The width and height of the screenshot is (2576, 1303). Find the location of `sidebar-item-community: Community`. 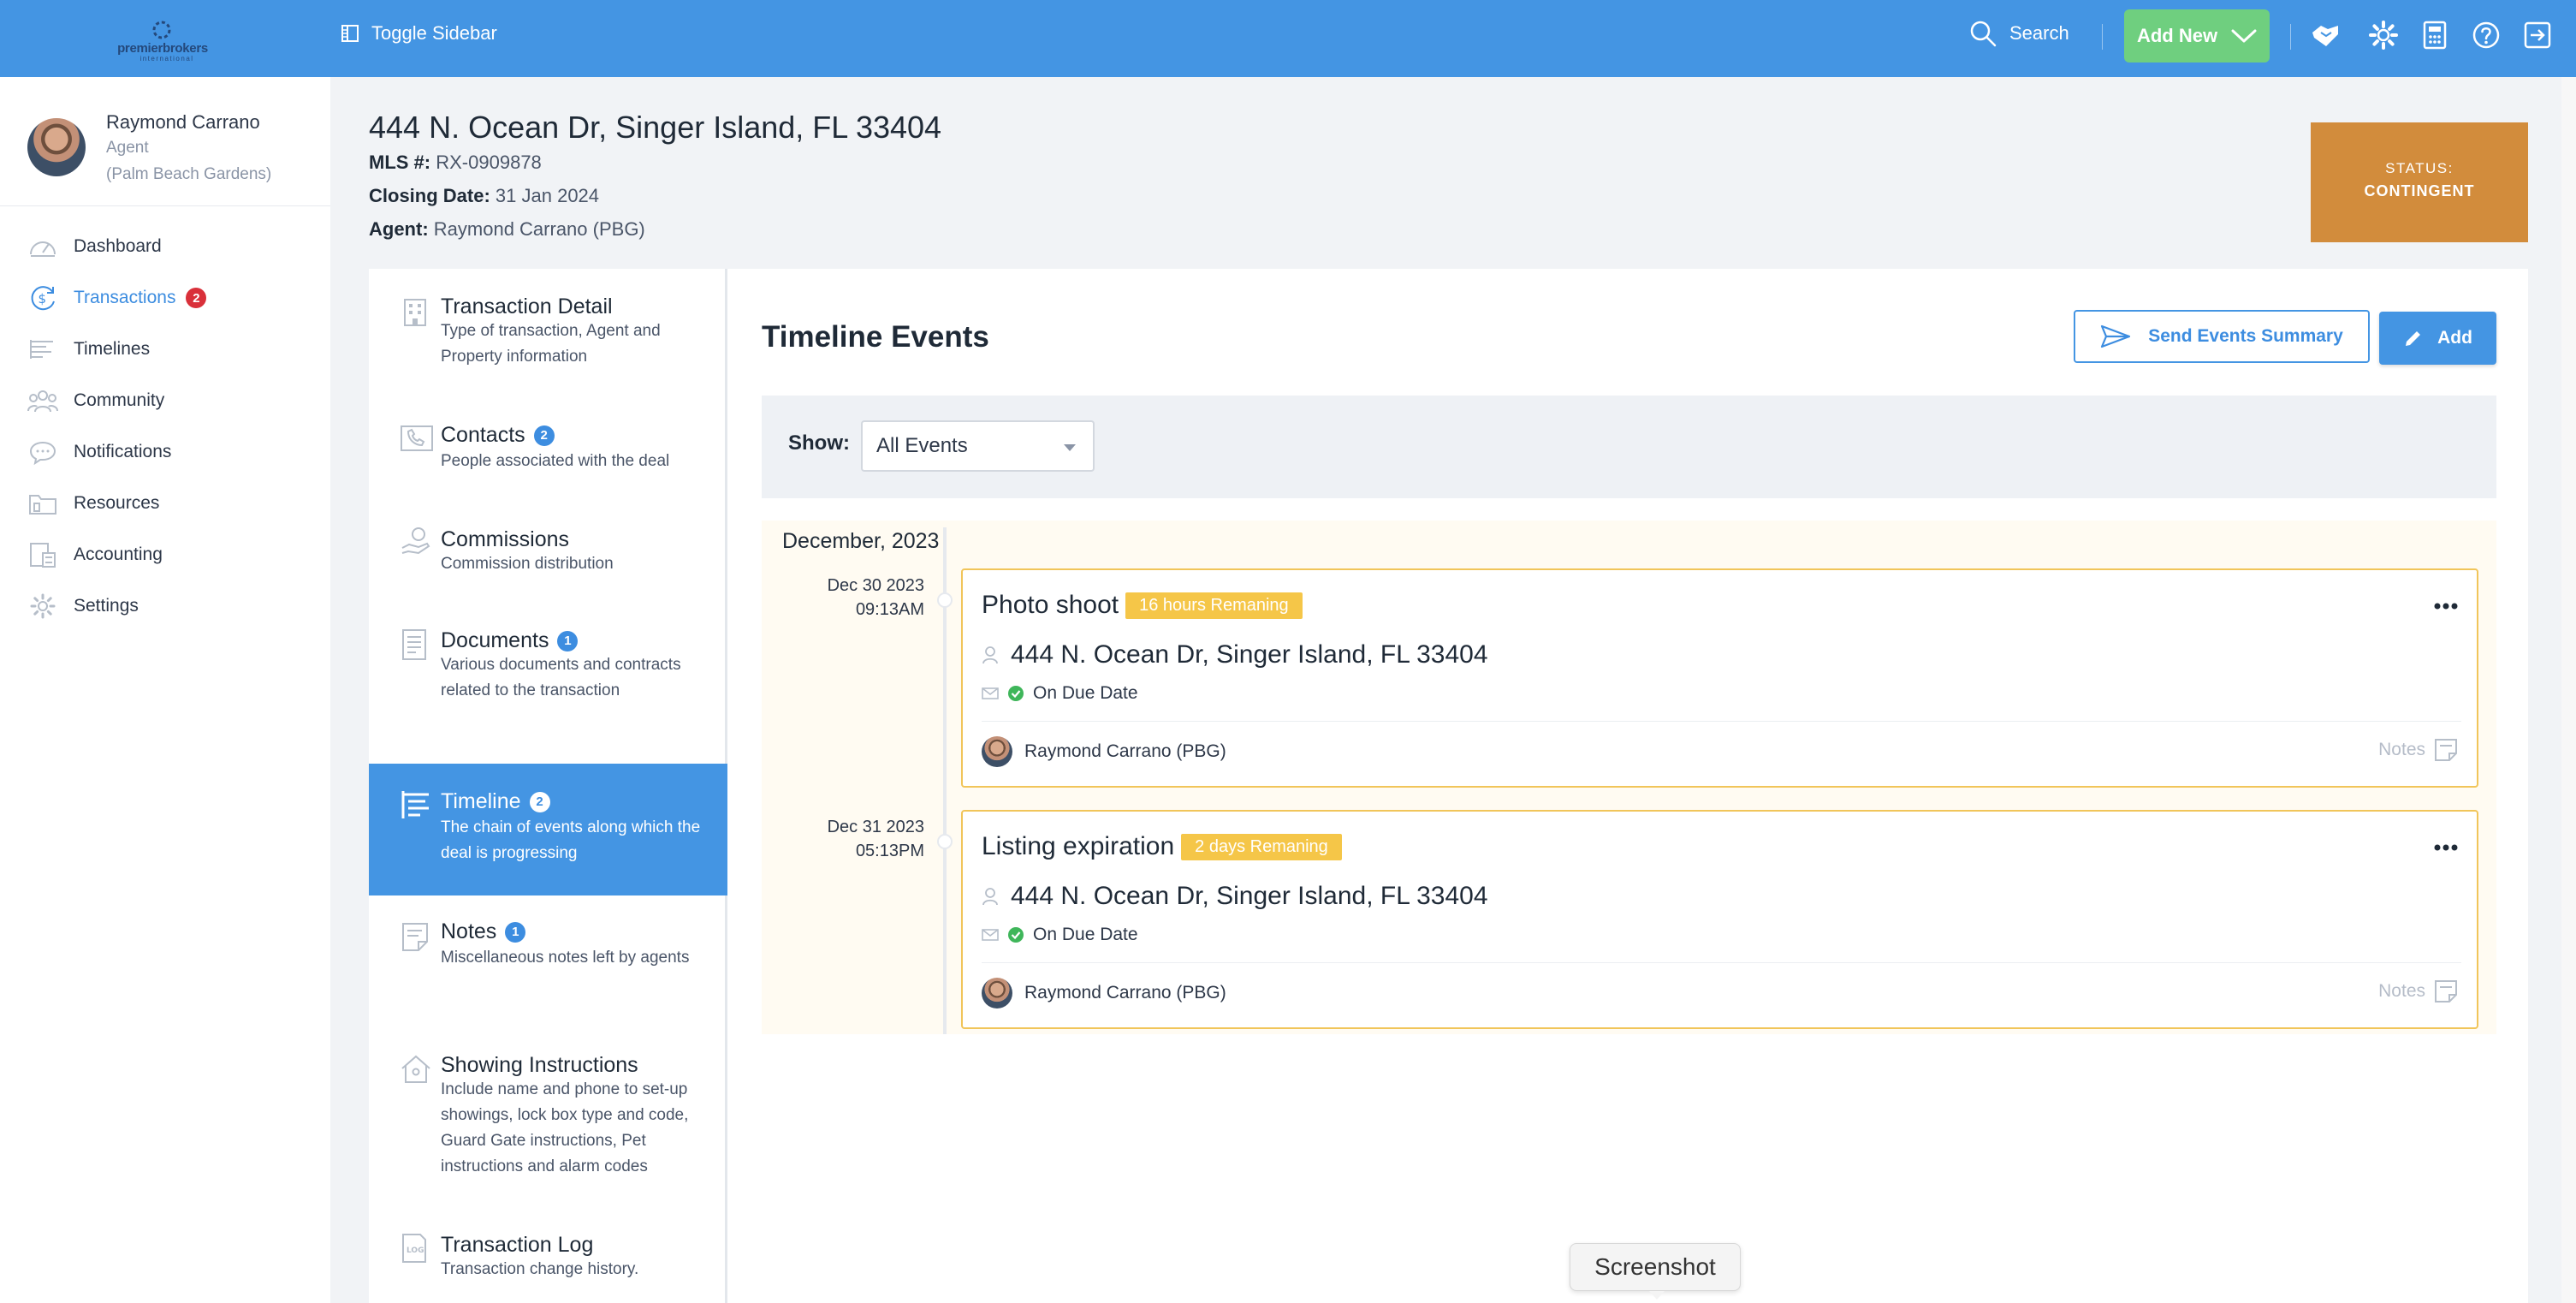

sidebar-item-community: Community is located at coordinates (95, 401).